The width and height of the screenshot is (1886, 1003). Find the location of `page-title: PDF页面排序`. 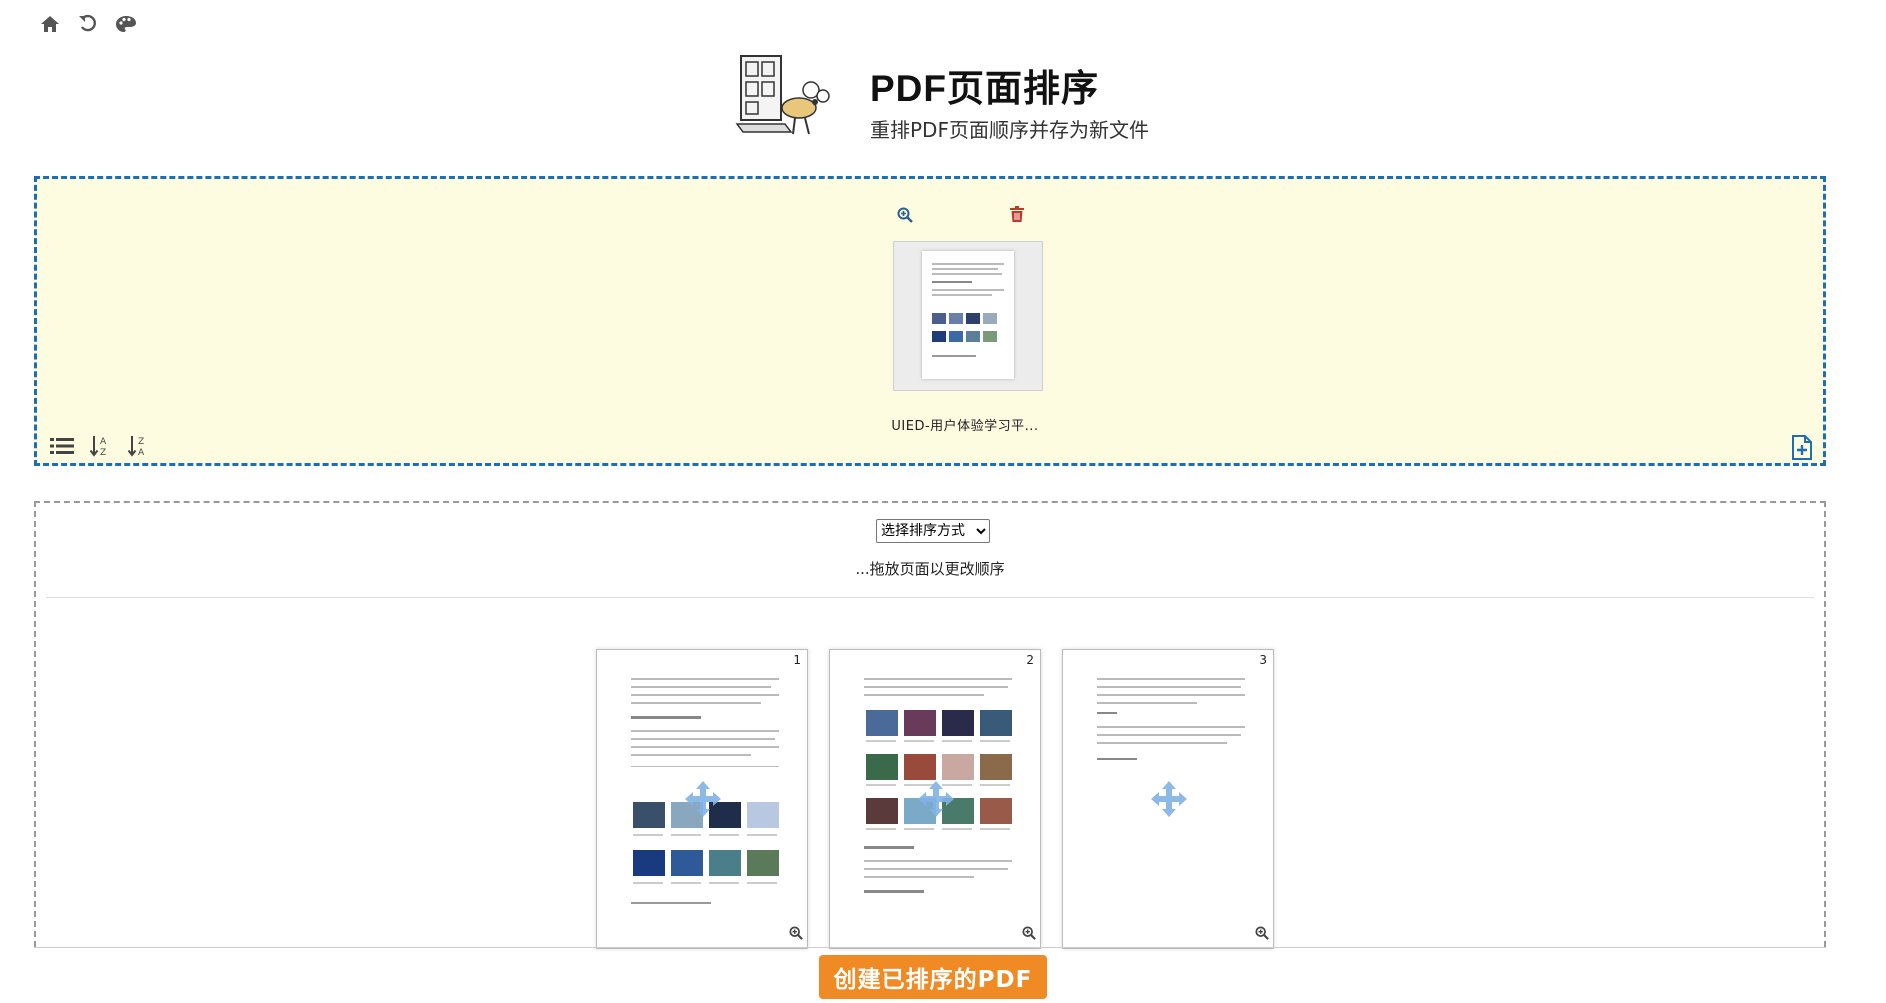

page-title: PDF页面排序 is located at coordinates (984, 88).